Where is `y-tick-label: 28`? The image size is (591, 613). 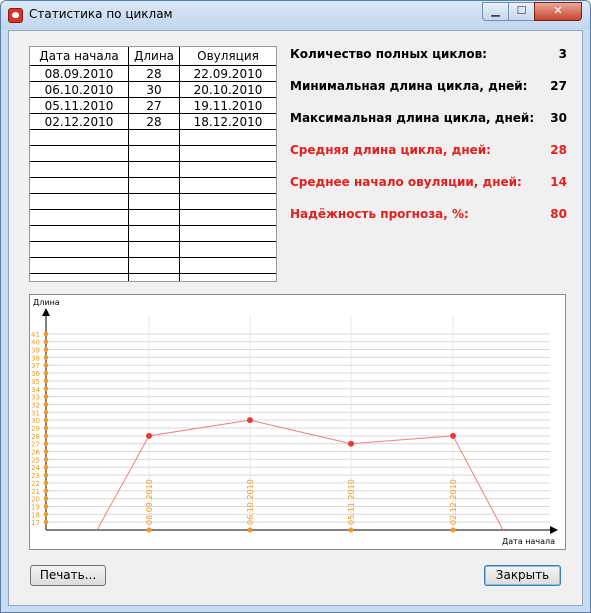 y-tick-label: 28 is located at coordinates (35, 437).